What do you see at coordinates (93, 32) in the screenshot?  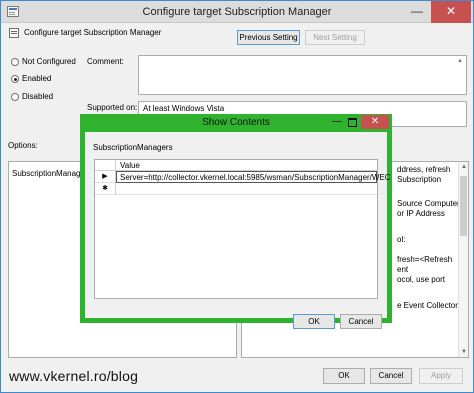 I see `policy-name: Configure target Subscription Manager` at bounding box center [93, 32].